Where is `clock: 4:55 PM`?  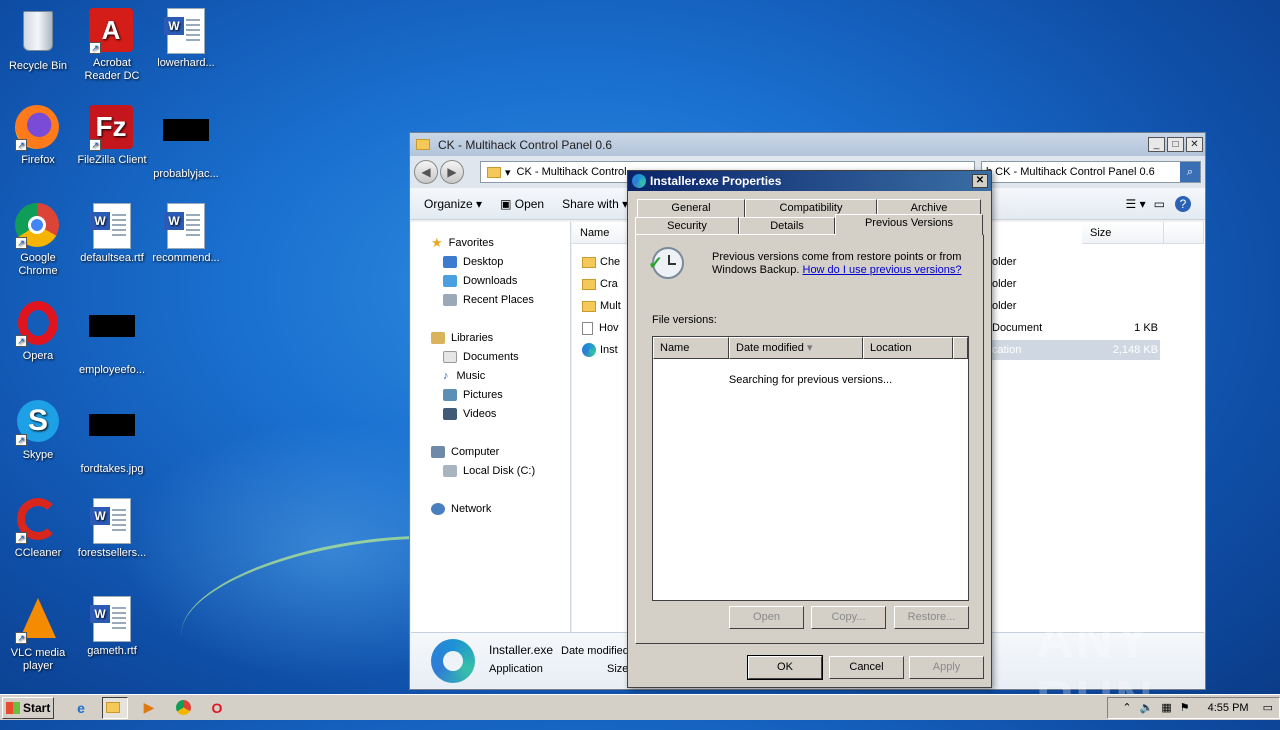
clock: 4:55 PM is located at coordinates (1228, 708).